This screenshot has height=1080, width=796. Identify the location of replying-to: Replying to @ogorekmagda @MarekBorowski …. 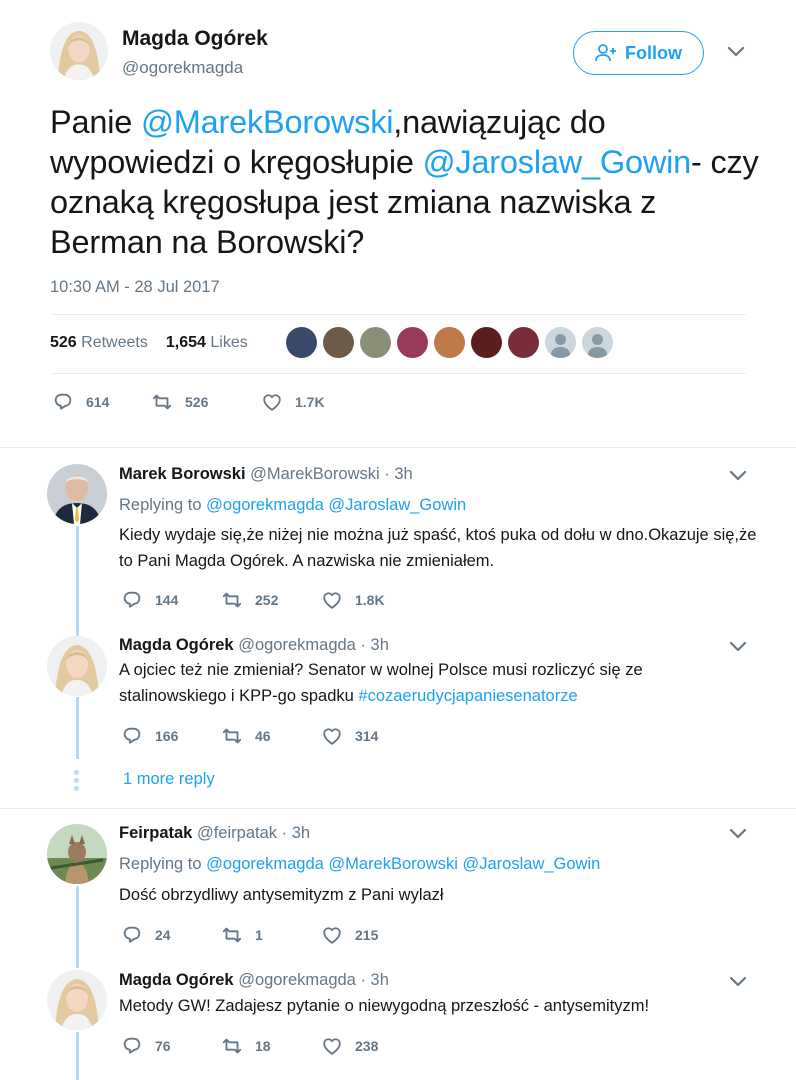
(359, 864).